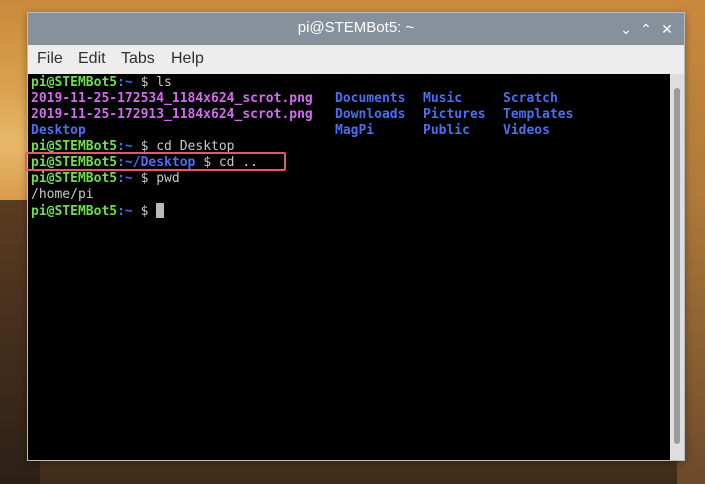 The width and height of the screenshot is (705, 484). What do you see at coordinates (646, 29) in the screenshot?
I see `maximize-button: ⌃` at bounding box center [646, 29].